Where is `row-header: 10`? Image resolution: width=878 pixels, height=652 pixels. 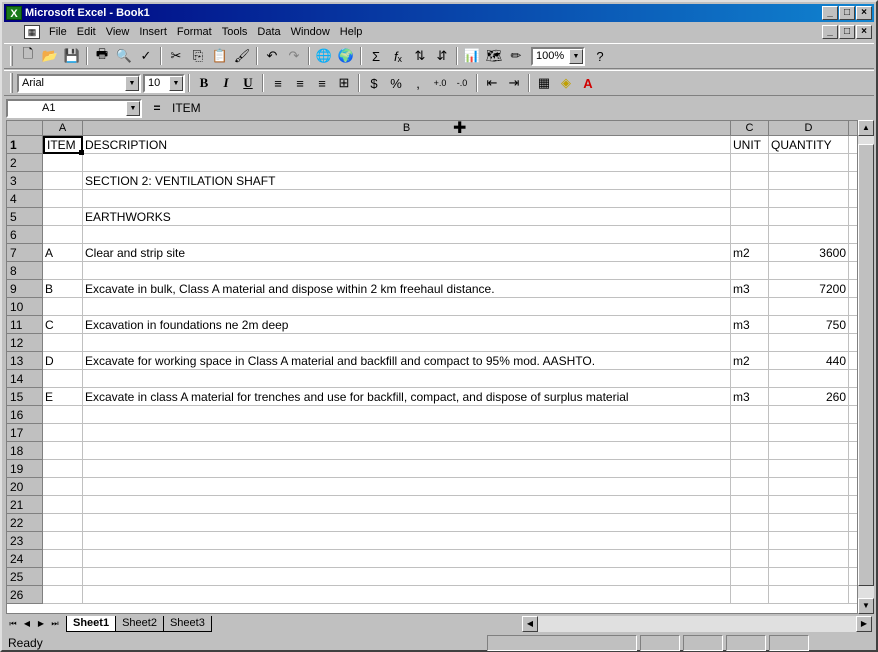 row-header: 10 is located at coordinates (25, 307).